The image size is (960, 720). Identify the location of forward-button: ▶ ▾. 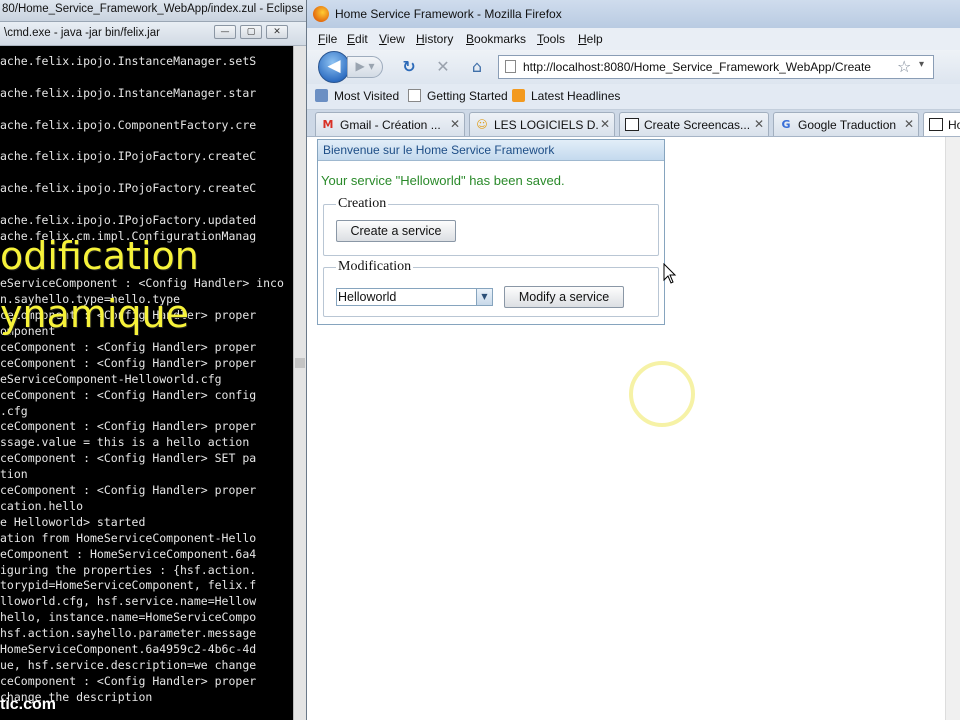
(365, 67).